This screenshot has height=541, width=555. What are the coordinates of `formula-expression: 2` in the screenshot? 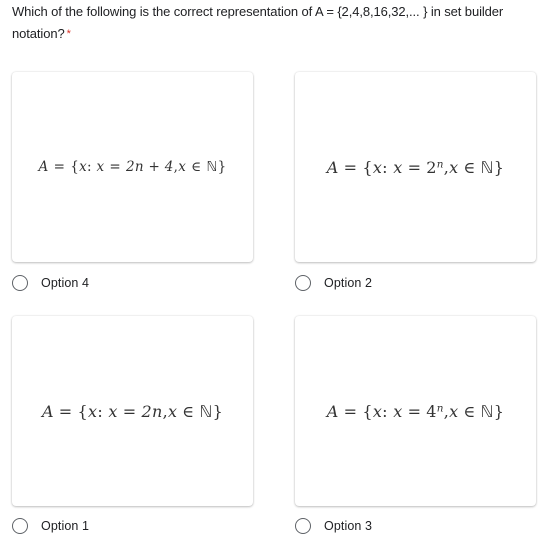 It's located at (431, 167).